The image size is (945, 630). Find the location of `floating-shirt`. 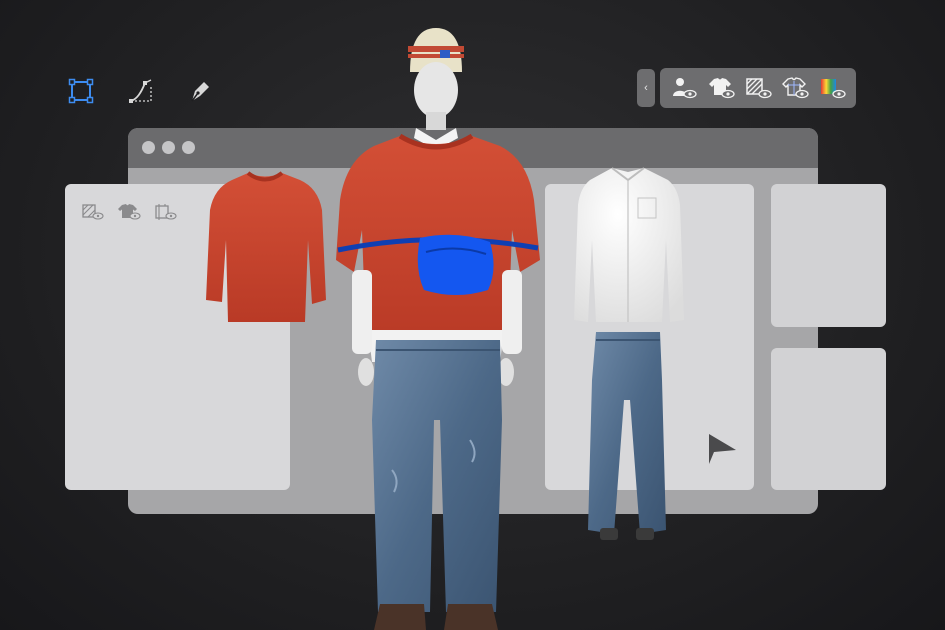

floating-shirt is located at coordinates (629, 244).